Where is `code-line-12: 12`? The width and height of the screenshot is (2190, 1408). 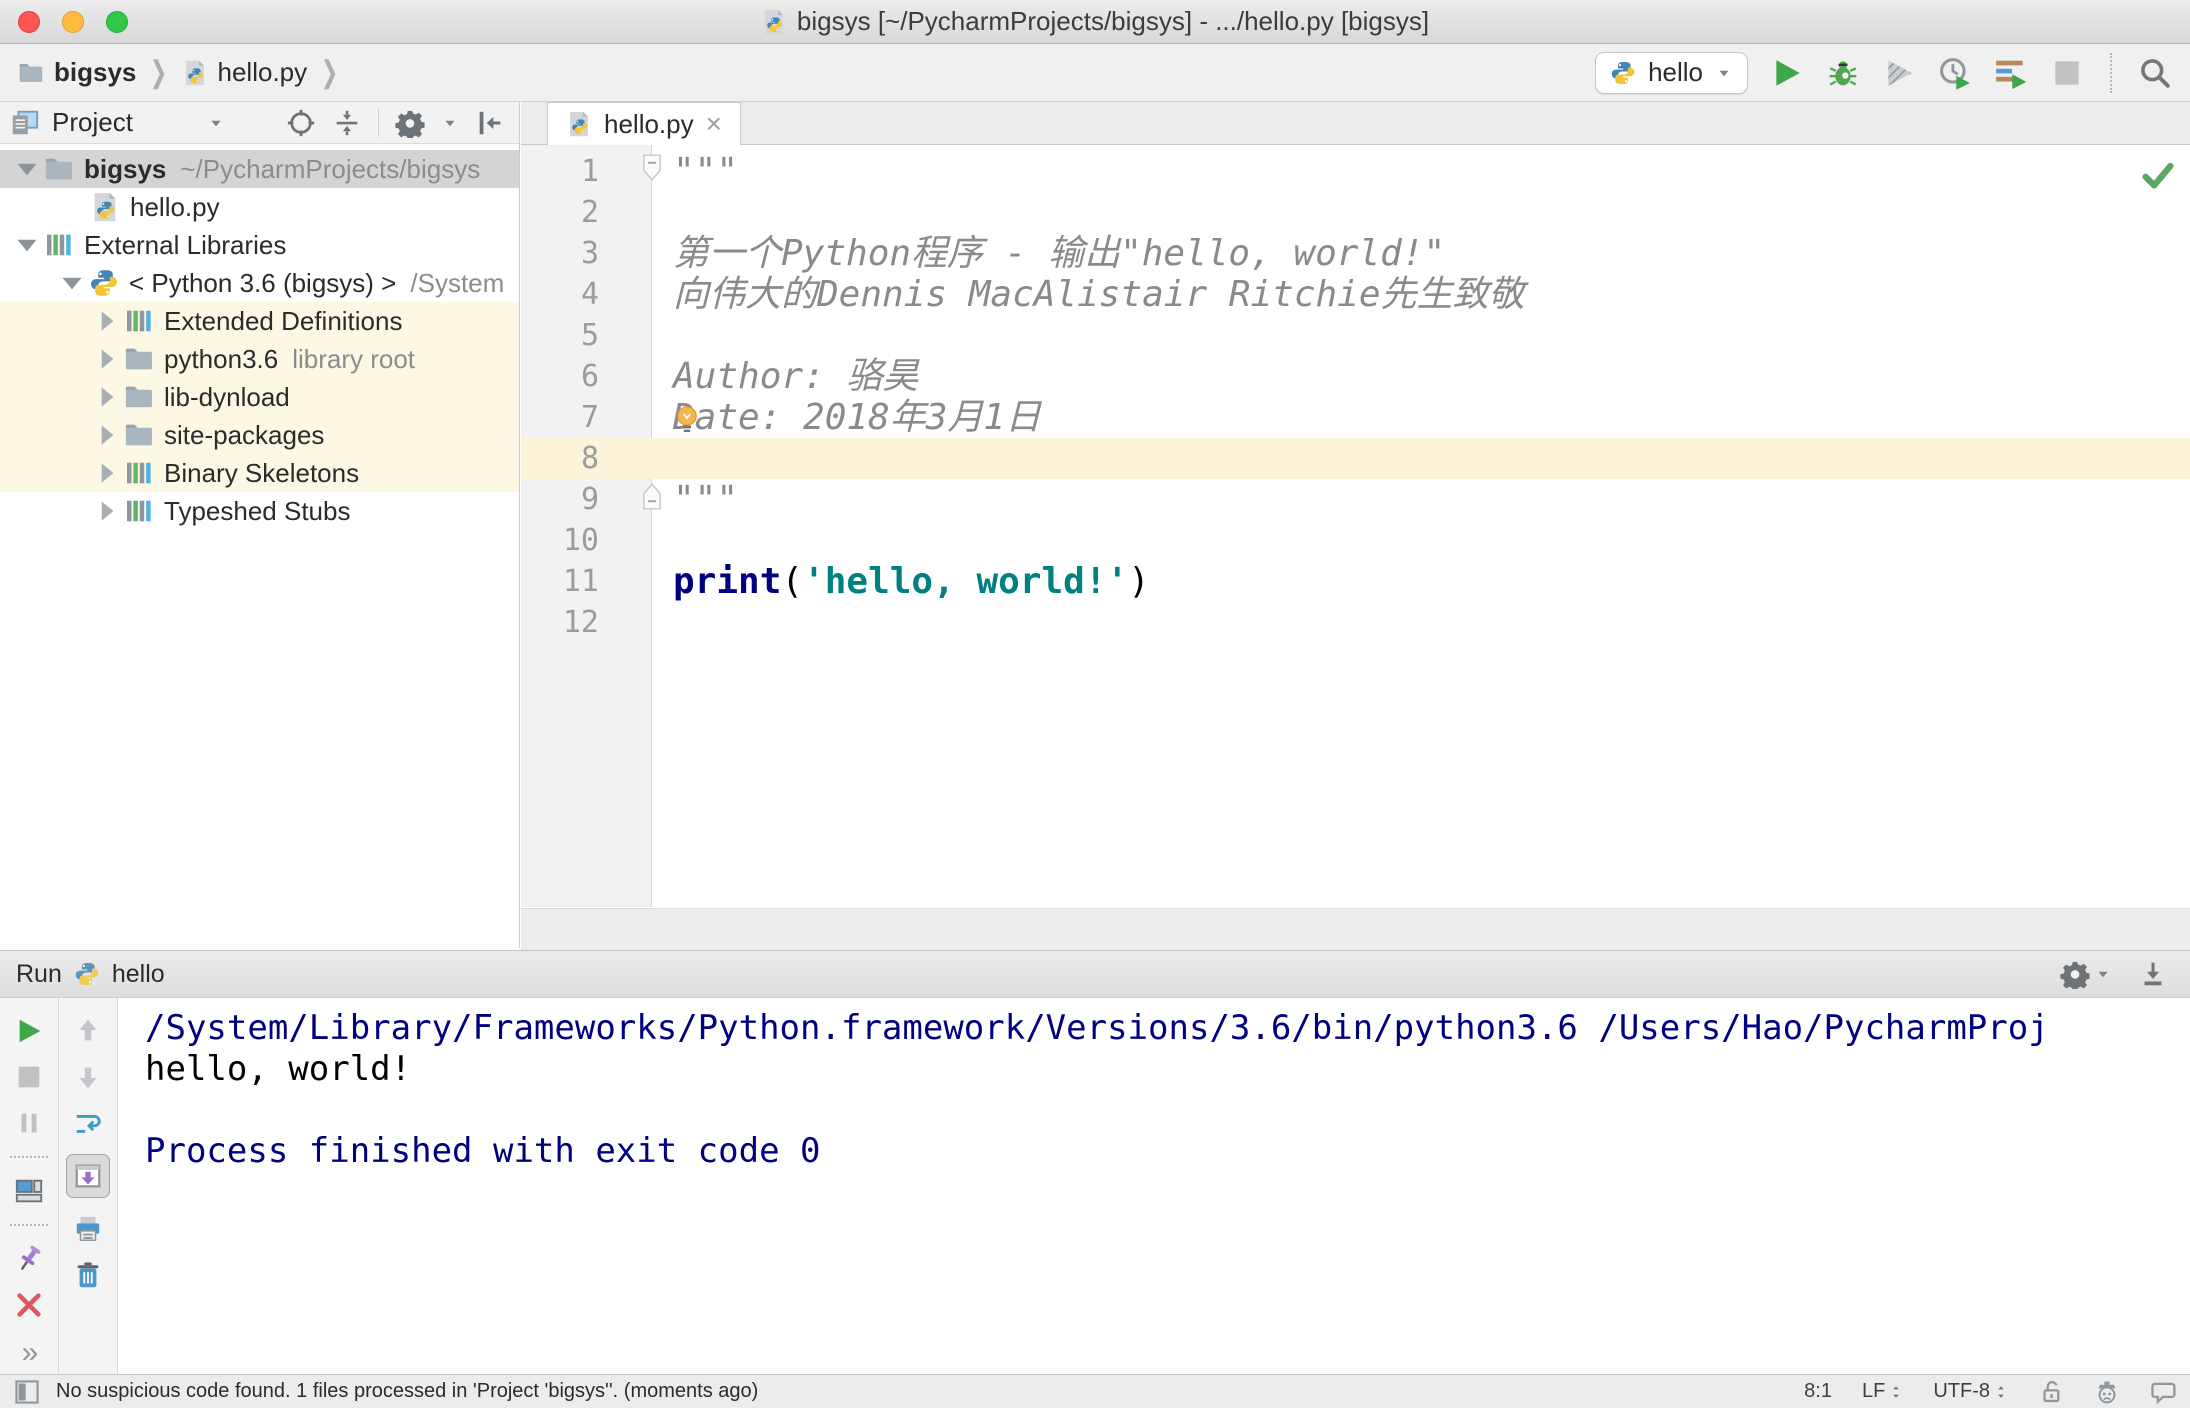
code-line-12: 12 is located at coordinates (1355, 622).